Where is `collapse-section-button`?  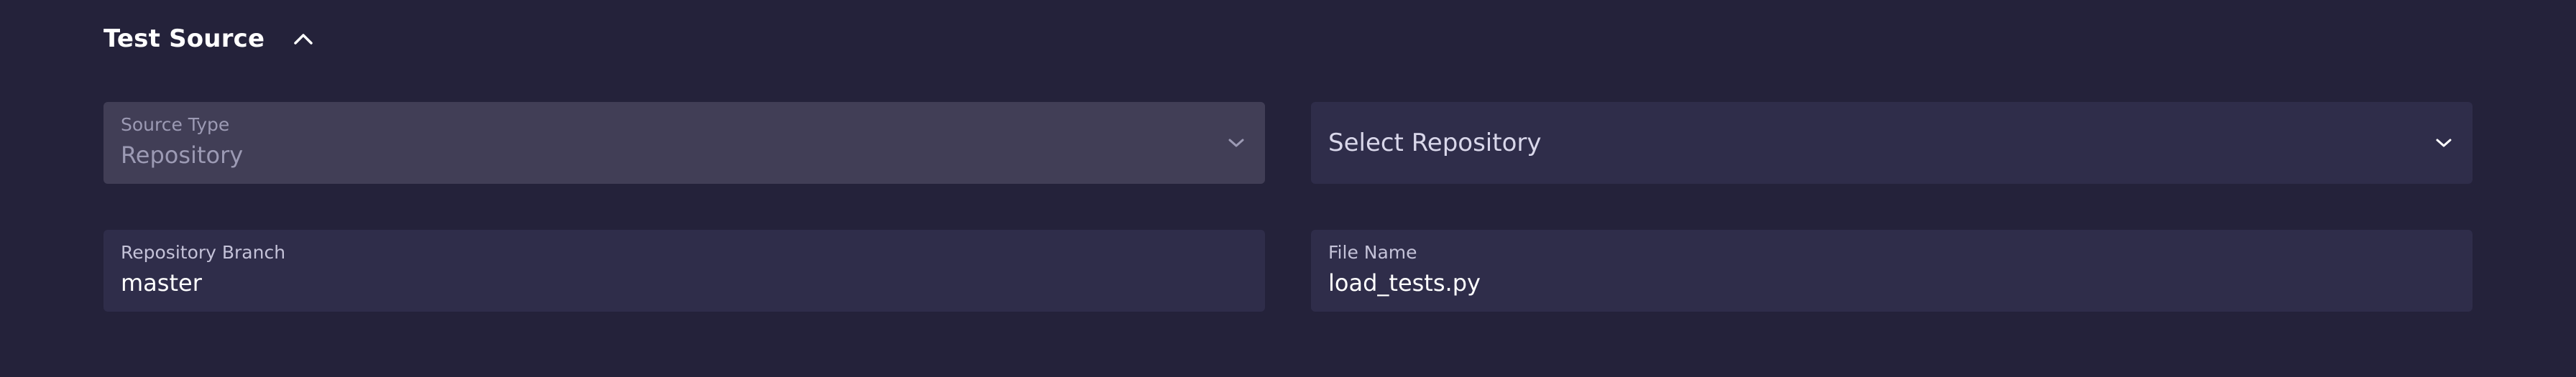
collapse-section-button is located at coordinates (303, 39).